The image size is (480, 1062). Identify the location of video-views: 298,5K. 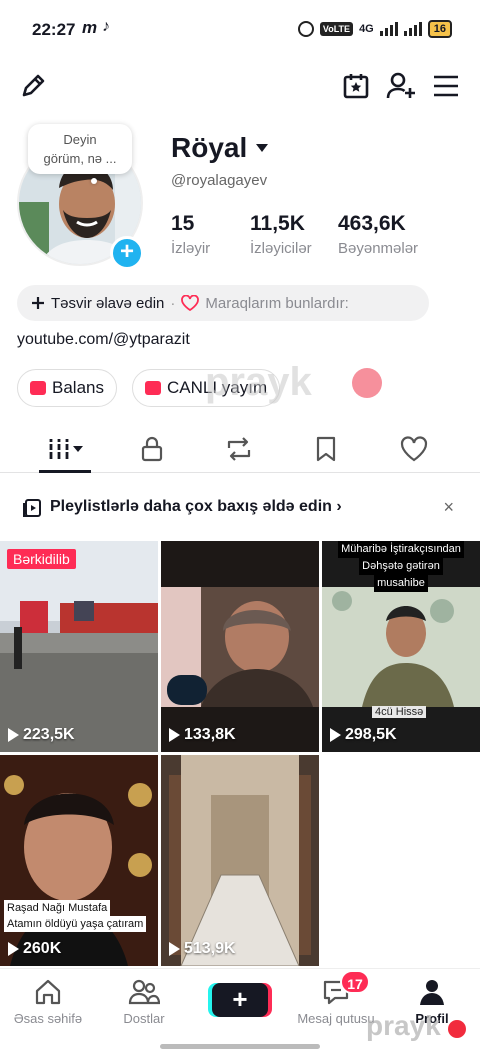
(363, 735).